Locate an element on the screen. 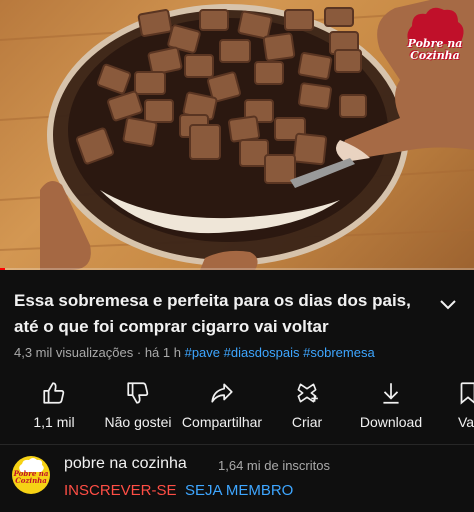 This screenshot has width=474, height=512. channel-name: pobre na cozinha is located at coordinates (125, 464).